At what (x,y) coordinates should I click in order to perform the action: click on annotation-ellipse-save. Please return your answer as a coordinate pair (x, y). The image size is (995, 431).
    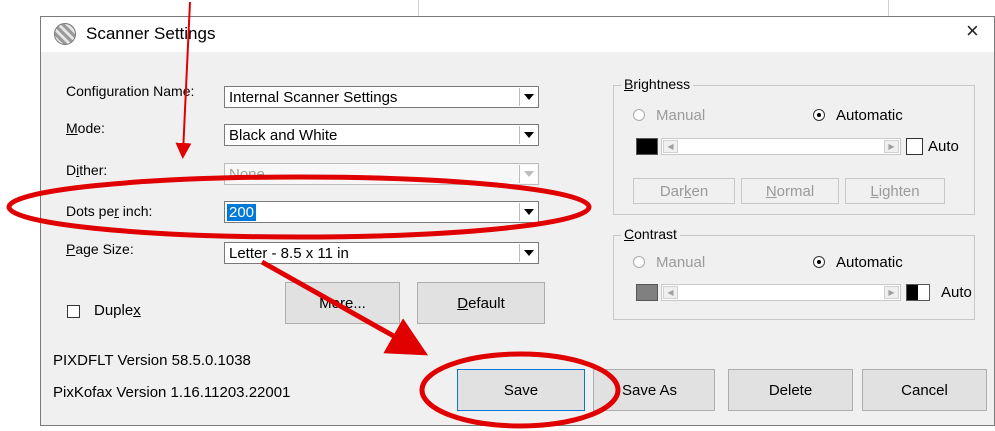
    Looking at the image, I should click on (520, 390).